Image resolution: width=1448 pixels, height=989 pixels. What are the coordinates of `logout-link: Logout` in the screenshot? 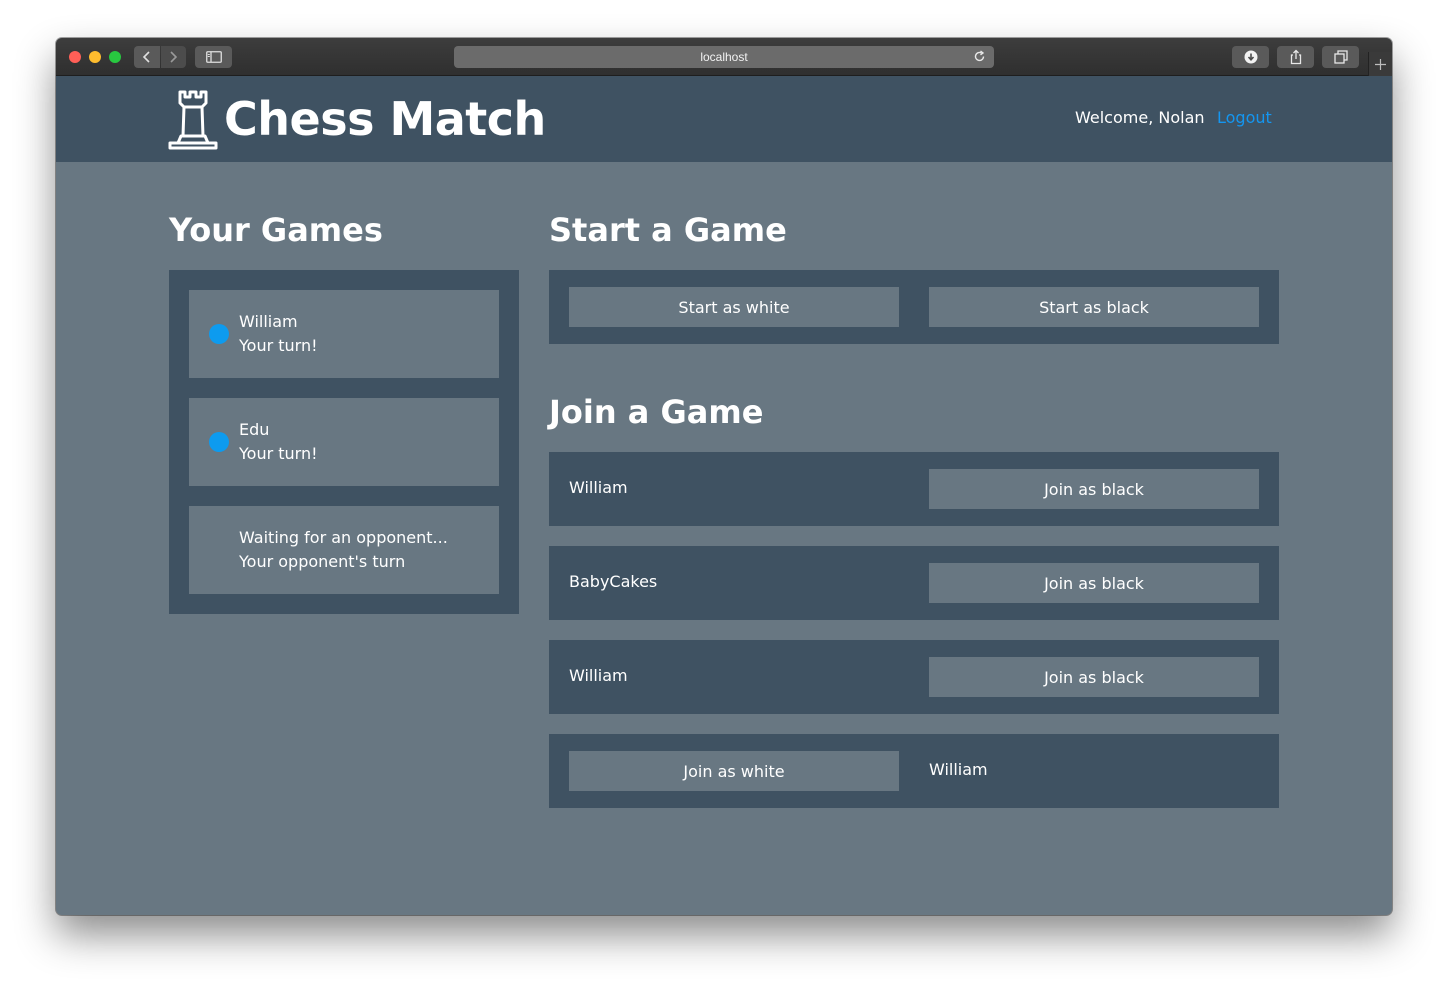 It's located at (1244, 117).